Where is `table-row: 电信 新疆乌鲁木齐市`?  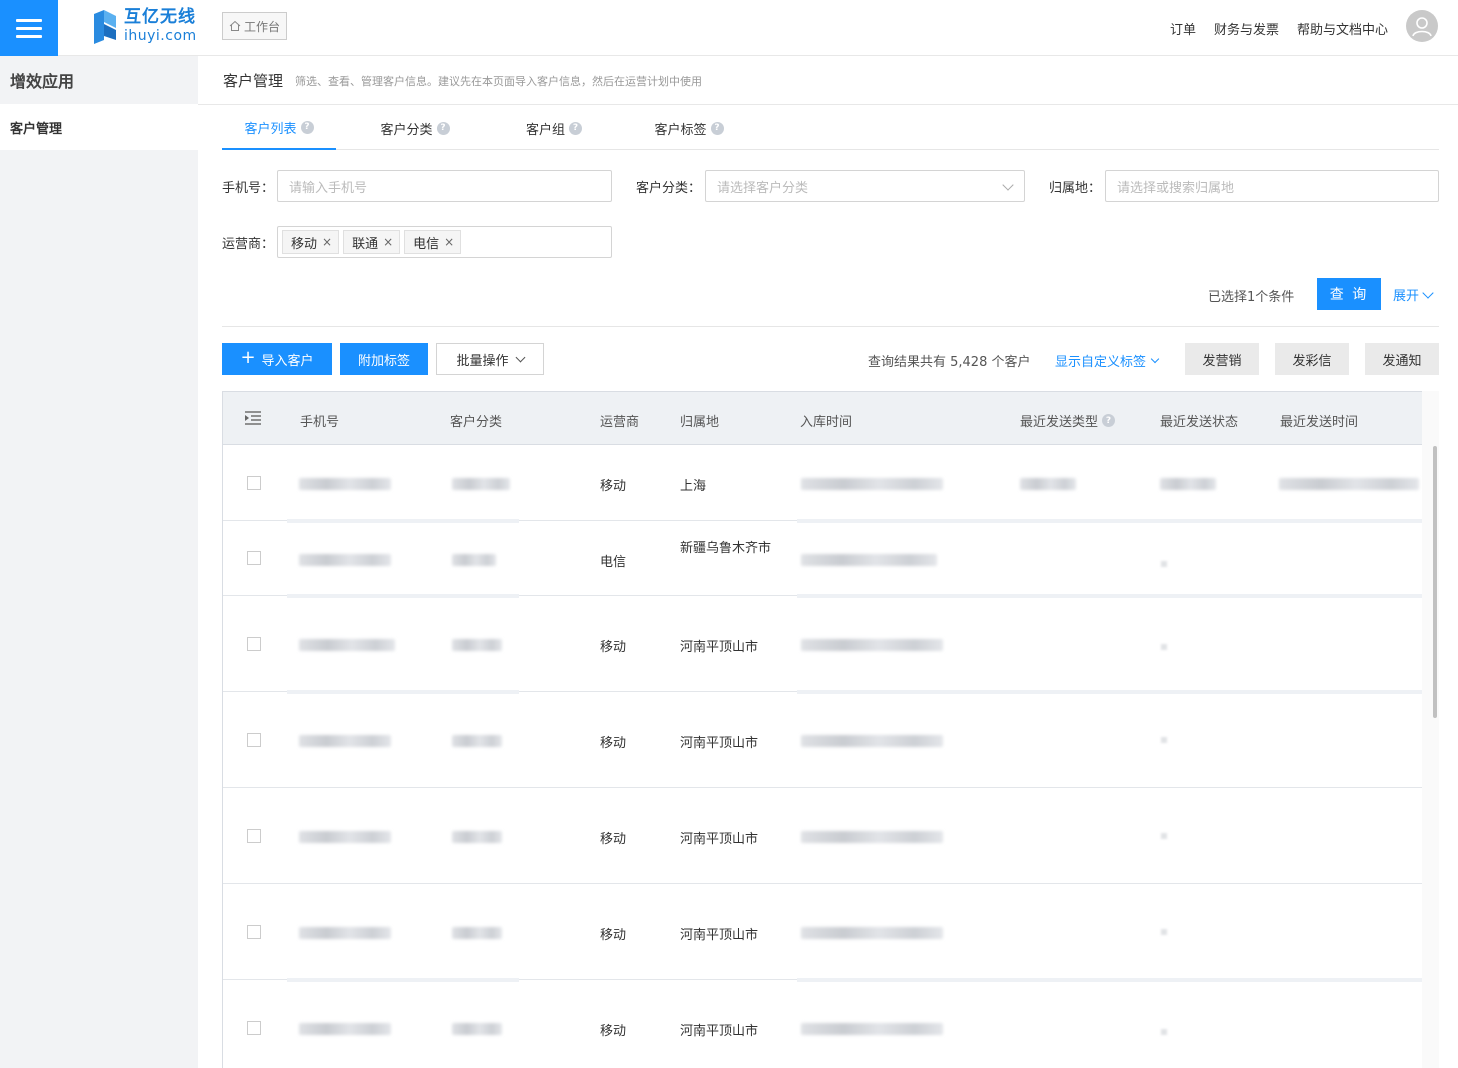 table-row: 电信 新疆乌鲁木齐市 is located at coordinates (822, 559).